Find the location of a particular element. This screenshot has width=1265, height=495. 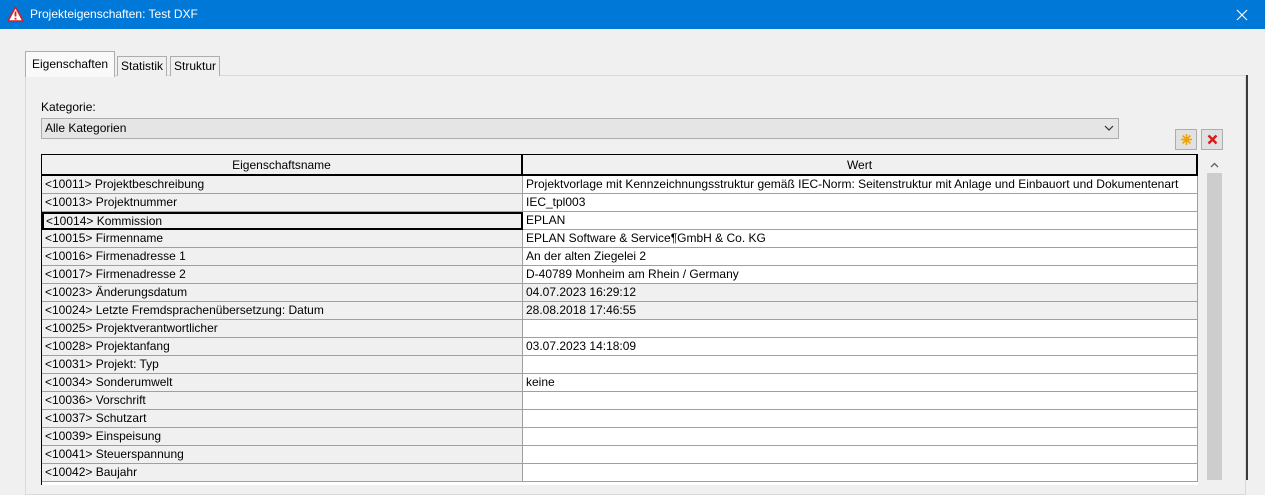

table-row: <10013> Projektnummer IEC_tpl003 is located at coordinates (620, 203).